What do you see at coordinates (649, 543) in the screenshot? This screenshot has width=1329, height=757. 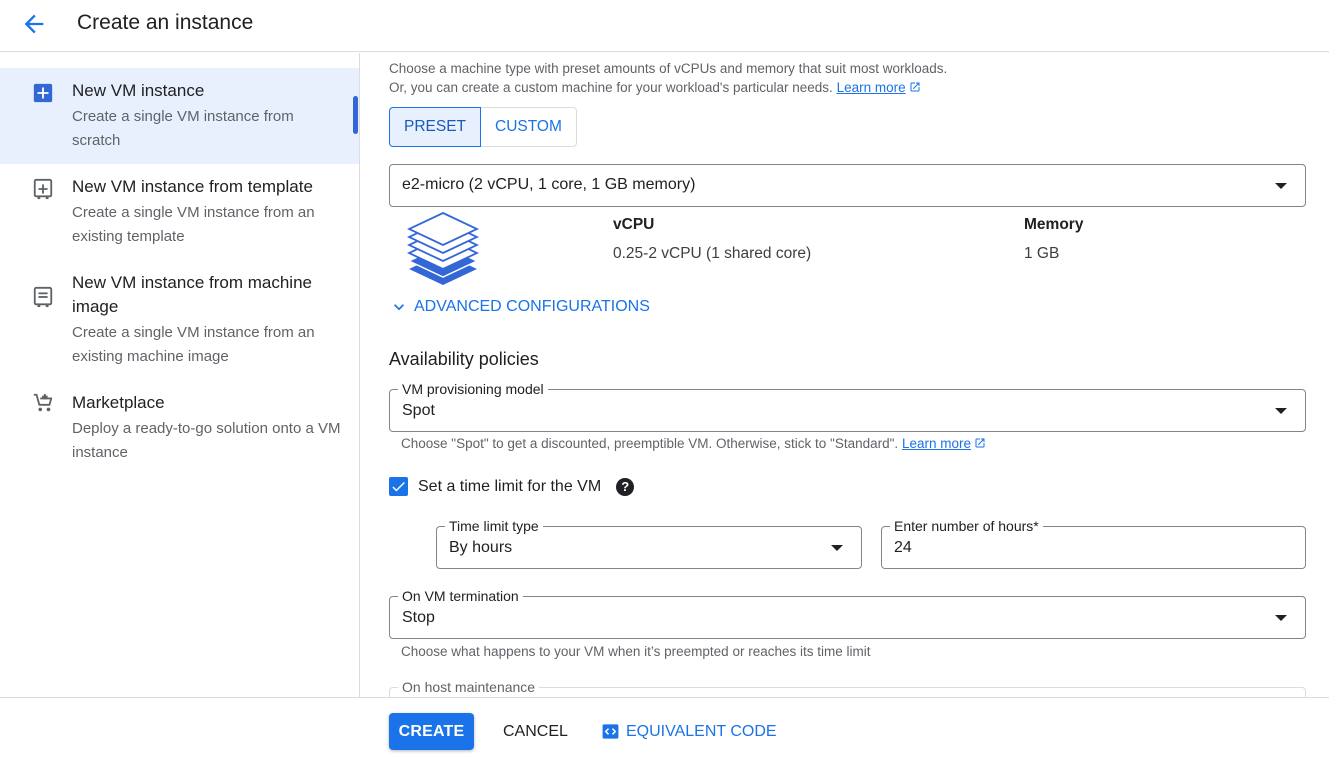 I see `time-limit-type-select: Time limit type By hours` at bounding box center [649, 543].